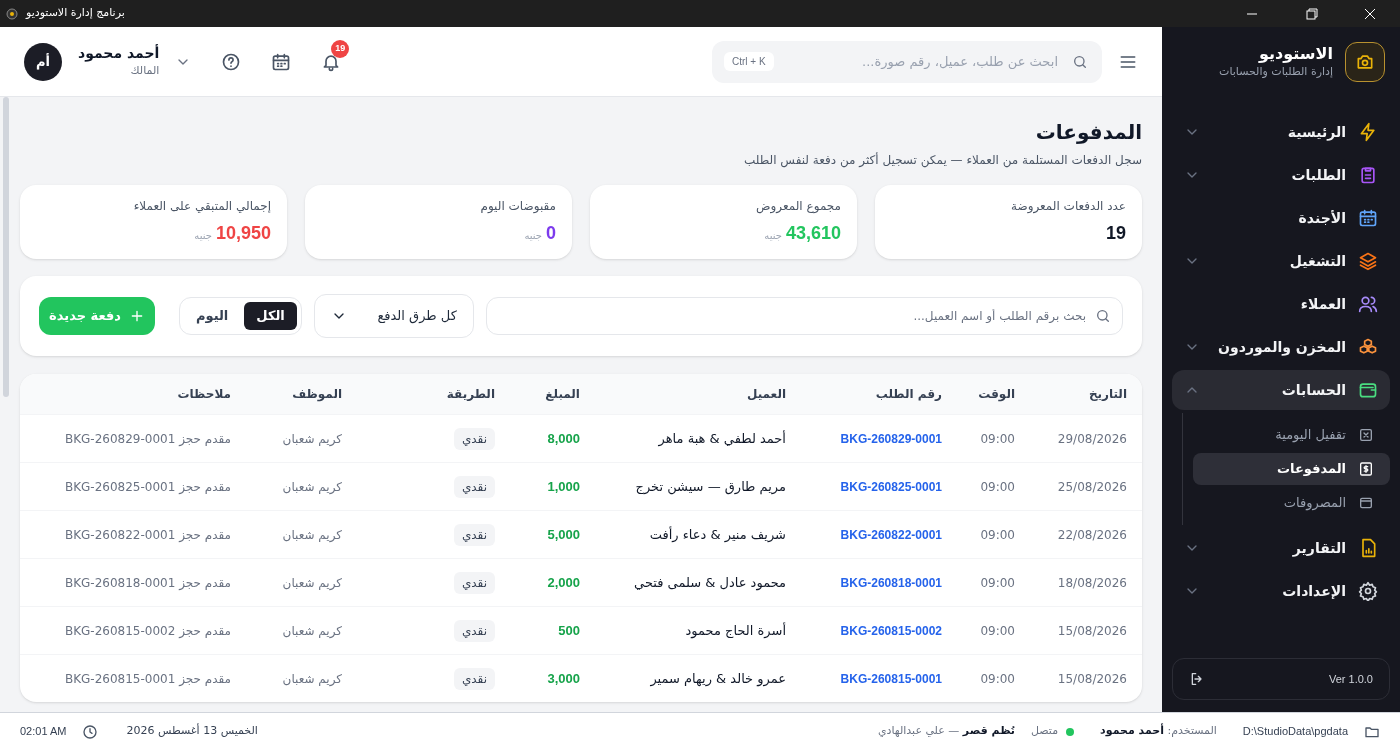 The width and height of the screenshot is (1400, 750). I want to click on nav-label: الإعدادات, so click(1313, 591).